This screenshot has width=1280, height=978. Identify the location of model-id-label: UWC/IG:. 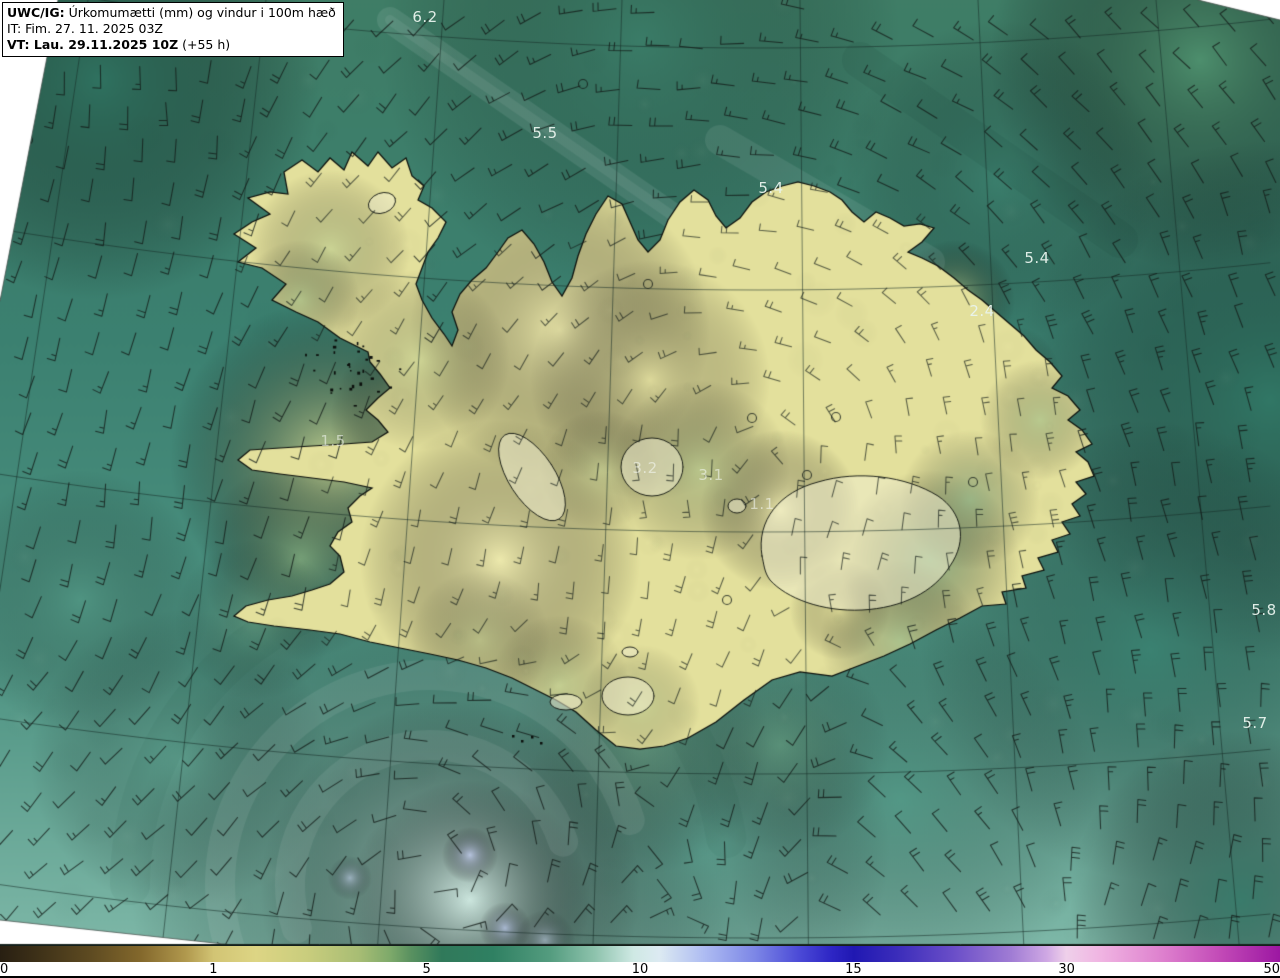
(36, 12).